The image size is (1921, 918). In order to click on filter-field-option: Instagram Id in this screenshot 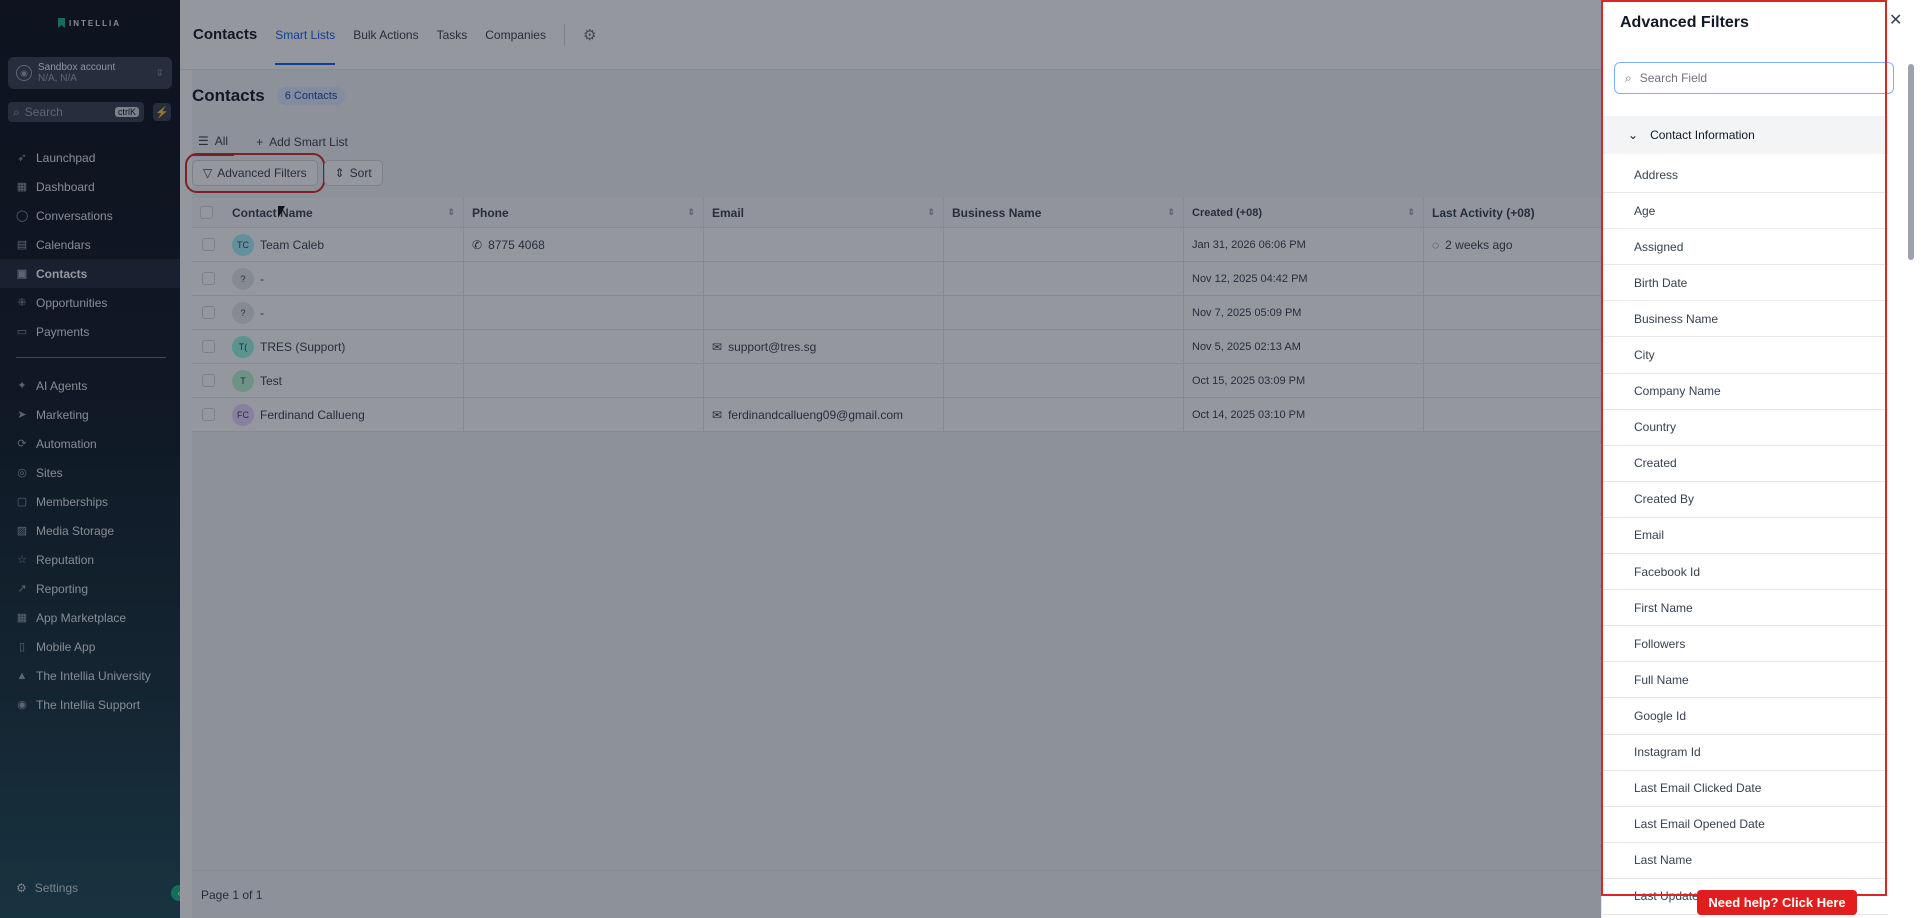, I will do `click(1745, 753)`.